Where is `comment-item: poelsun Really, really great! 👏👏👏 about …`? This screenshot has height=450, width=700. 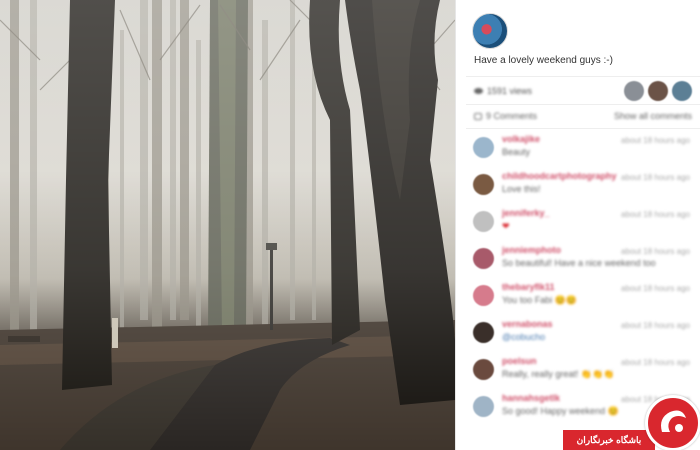
comment-item: poelsun Really, really great! 👏👏👏 about … is located at coordinates (583, 373).